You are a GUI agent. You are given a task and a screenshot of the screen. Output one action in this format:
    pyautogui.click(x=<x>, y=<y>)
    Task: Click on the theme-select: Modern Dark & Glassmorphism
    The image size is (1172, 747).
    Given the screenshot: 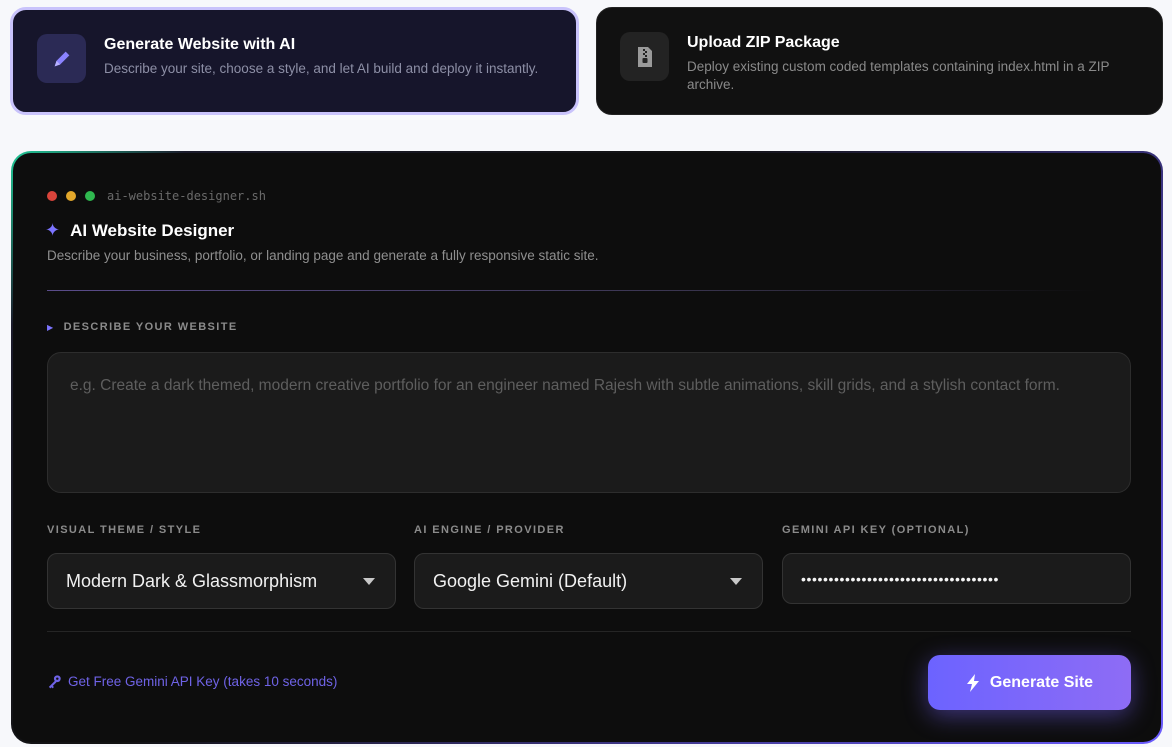 What is the action you would take?
    pyautogui.click(x=221, y=581)
    